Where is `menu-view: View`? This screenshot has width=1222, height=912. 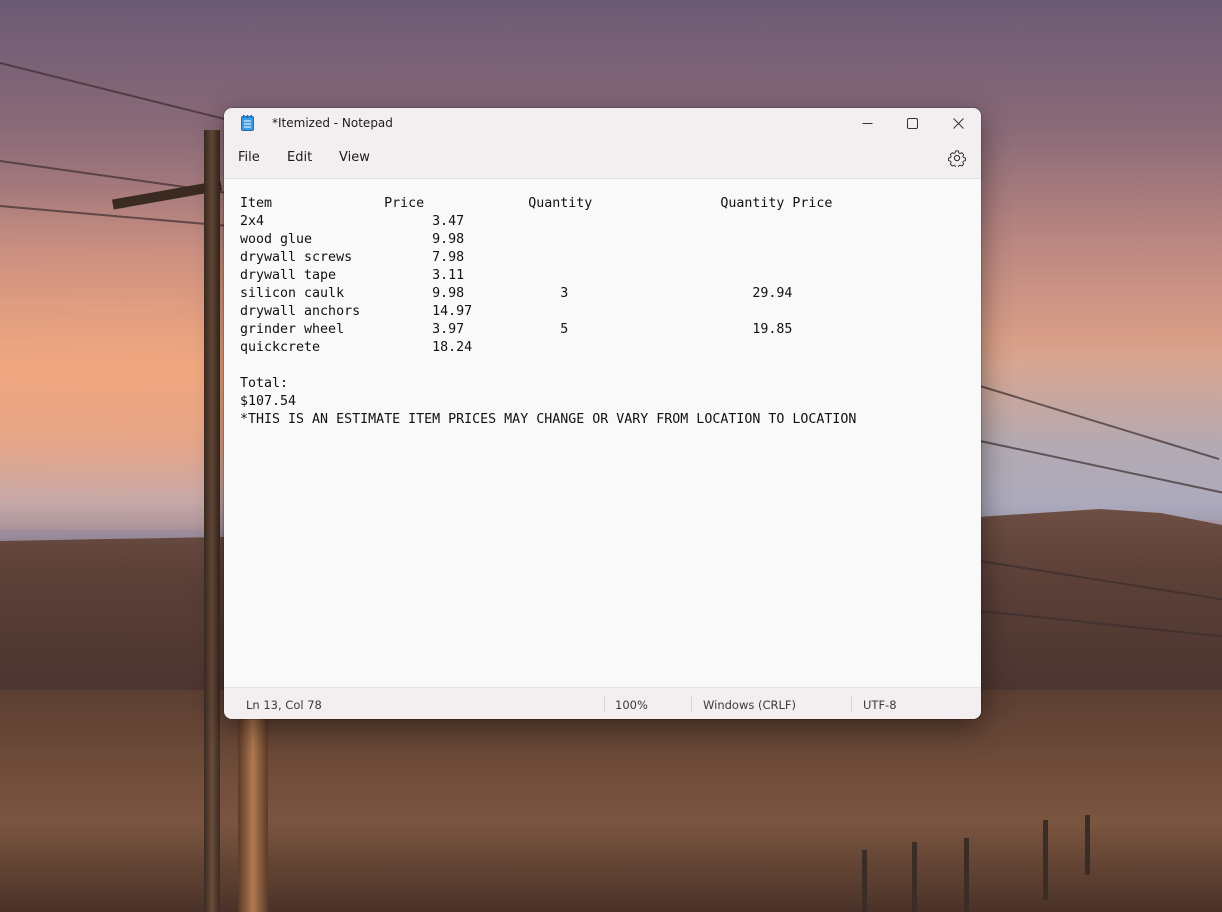 menu-view: View is located at coordinates (354, 157).